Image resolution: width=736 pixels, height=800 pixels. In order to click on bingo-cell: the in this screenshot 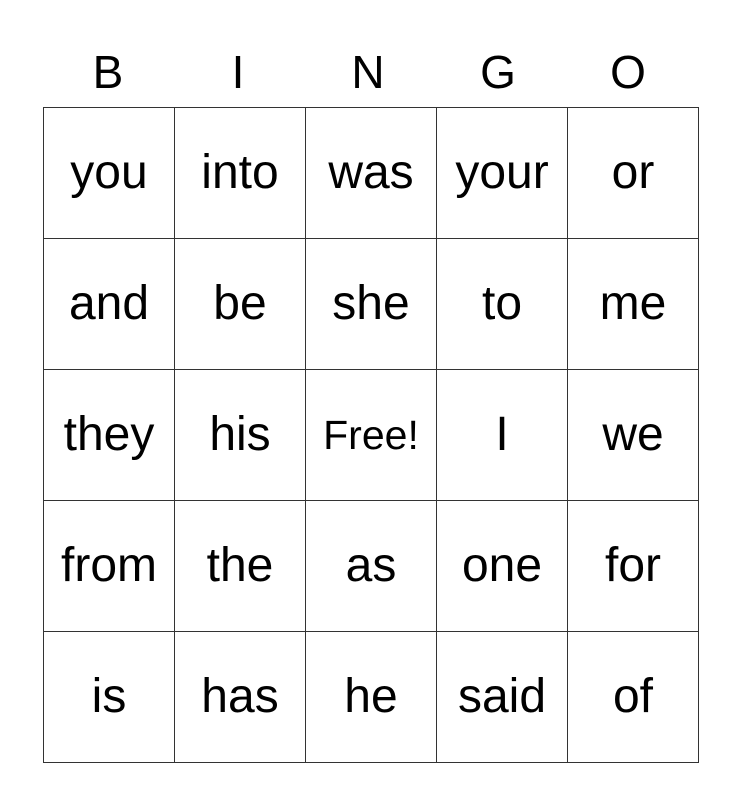, I will do `click(240, 566)`.